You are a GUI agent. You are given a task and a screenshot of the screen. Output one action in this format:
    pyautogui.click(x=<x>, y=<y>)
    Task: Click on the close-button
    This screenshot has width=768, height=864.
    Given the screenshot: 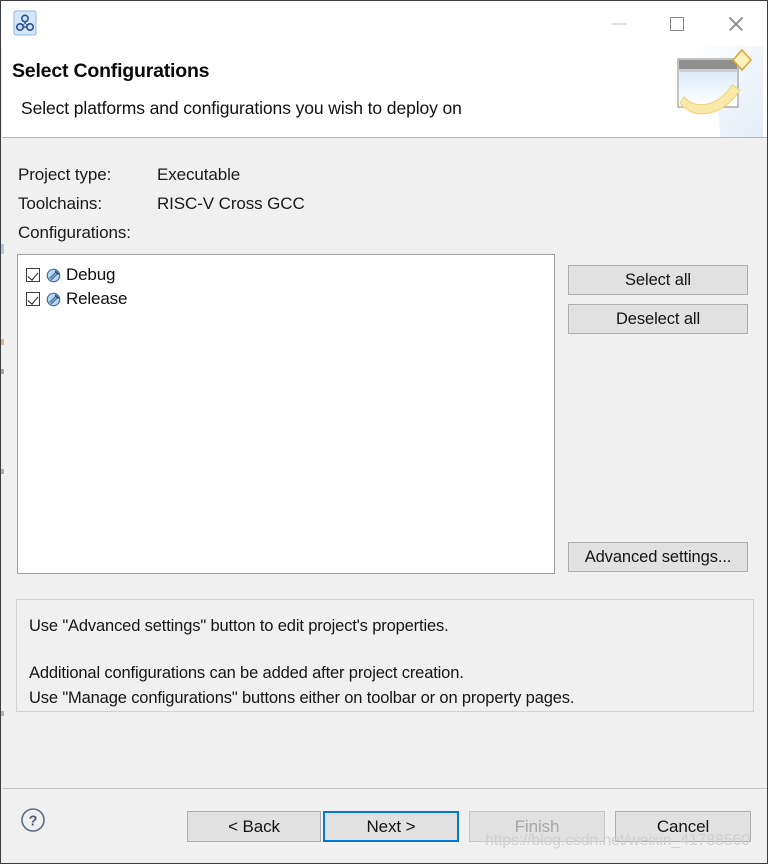 What is the action you would take?
    pyautogui.click(x=736, y=23)
    